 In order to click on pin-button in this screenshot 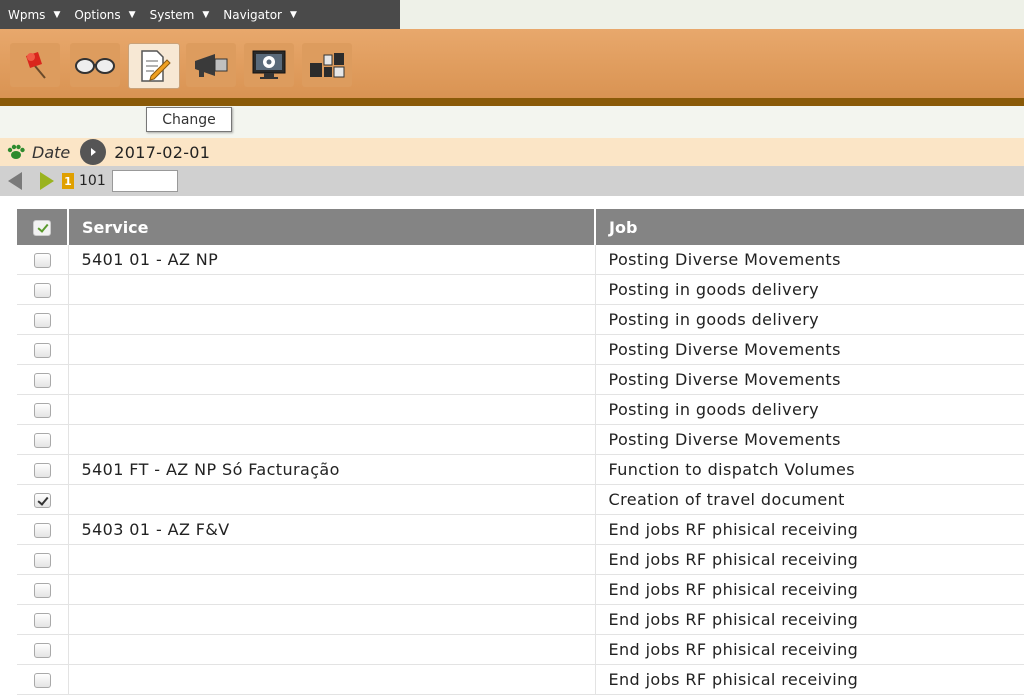, I will do `click(35, 65)`.